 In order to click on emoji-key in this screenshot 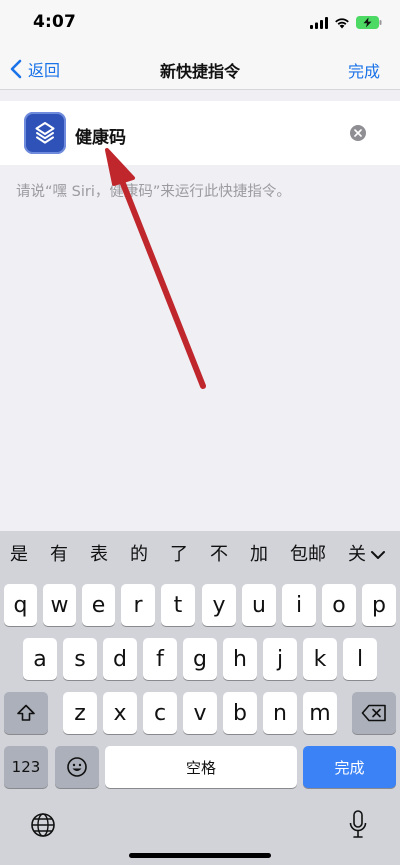, I will do `click(77, 767)`.